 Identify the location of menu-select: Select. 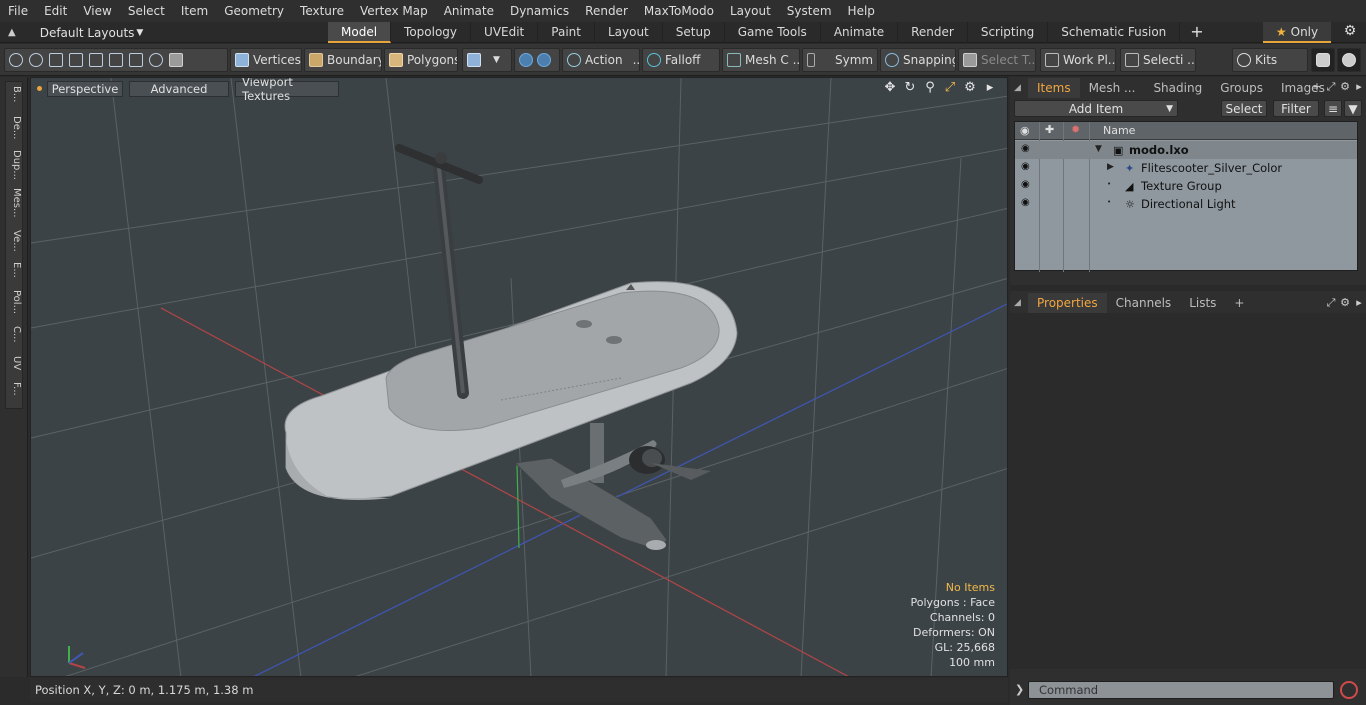
(146, 11).